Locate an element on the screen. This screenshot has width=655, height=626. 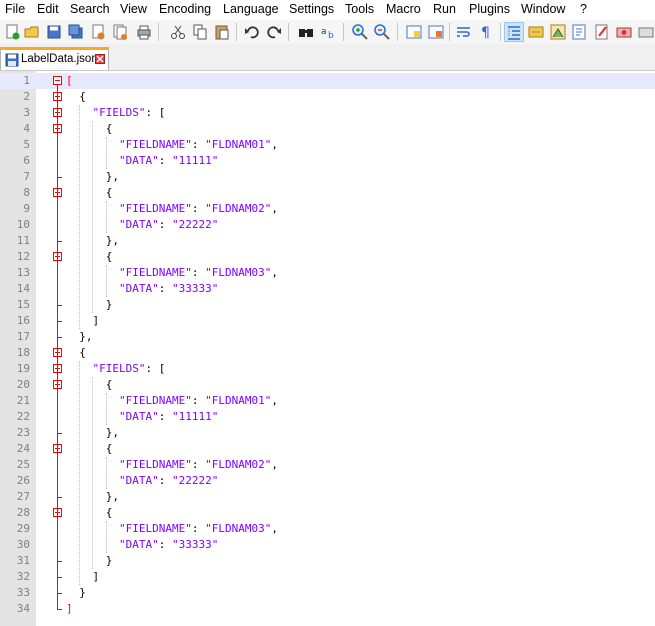
line-number: 19 is located at coordinates (23, 368).